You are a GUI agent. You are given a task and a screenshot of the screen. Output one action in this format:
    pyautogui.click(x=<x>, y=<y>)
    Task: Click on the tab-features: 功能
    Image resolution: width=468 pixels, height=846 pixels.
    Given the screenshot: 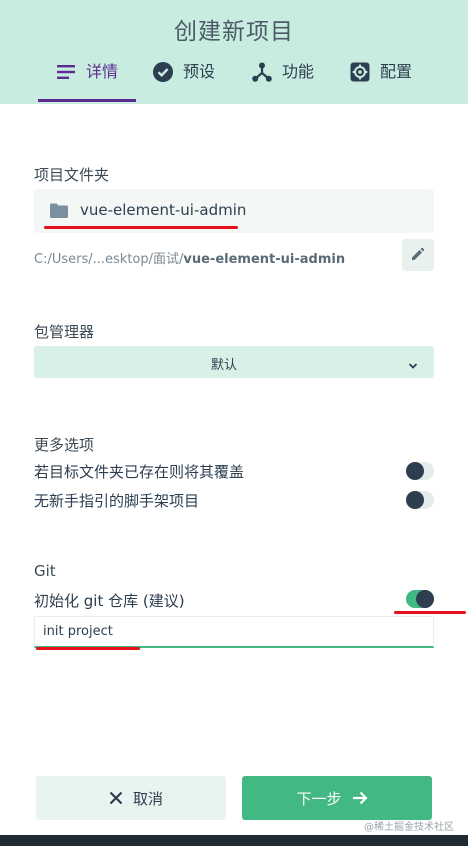 What is the action you would take?
    pyautogui.click(x=283, y=83)
    